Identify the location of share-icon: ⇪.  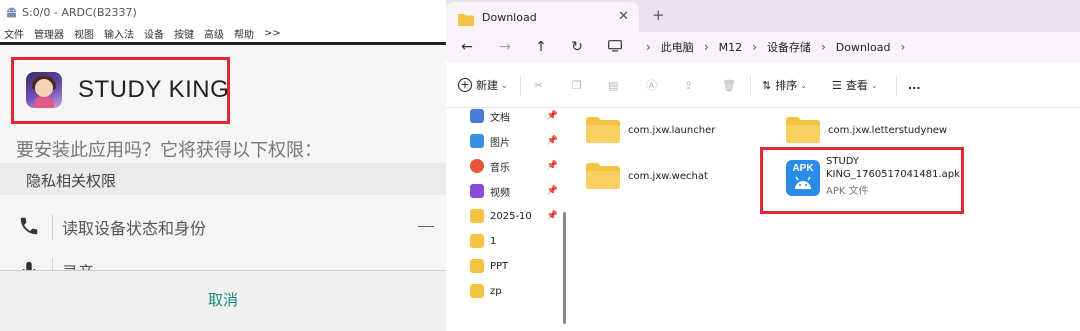
(688, 85).